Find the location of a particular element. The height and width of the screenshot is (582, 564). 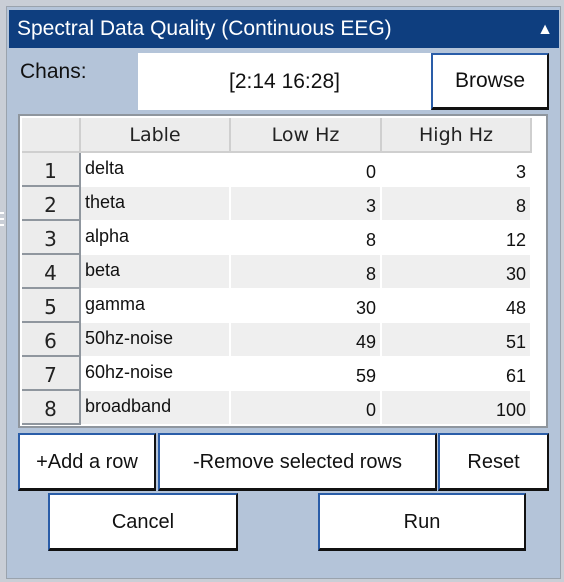

cell-label: broadband is located at coordinates (155, 407).